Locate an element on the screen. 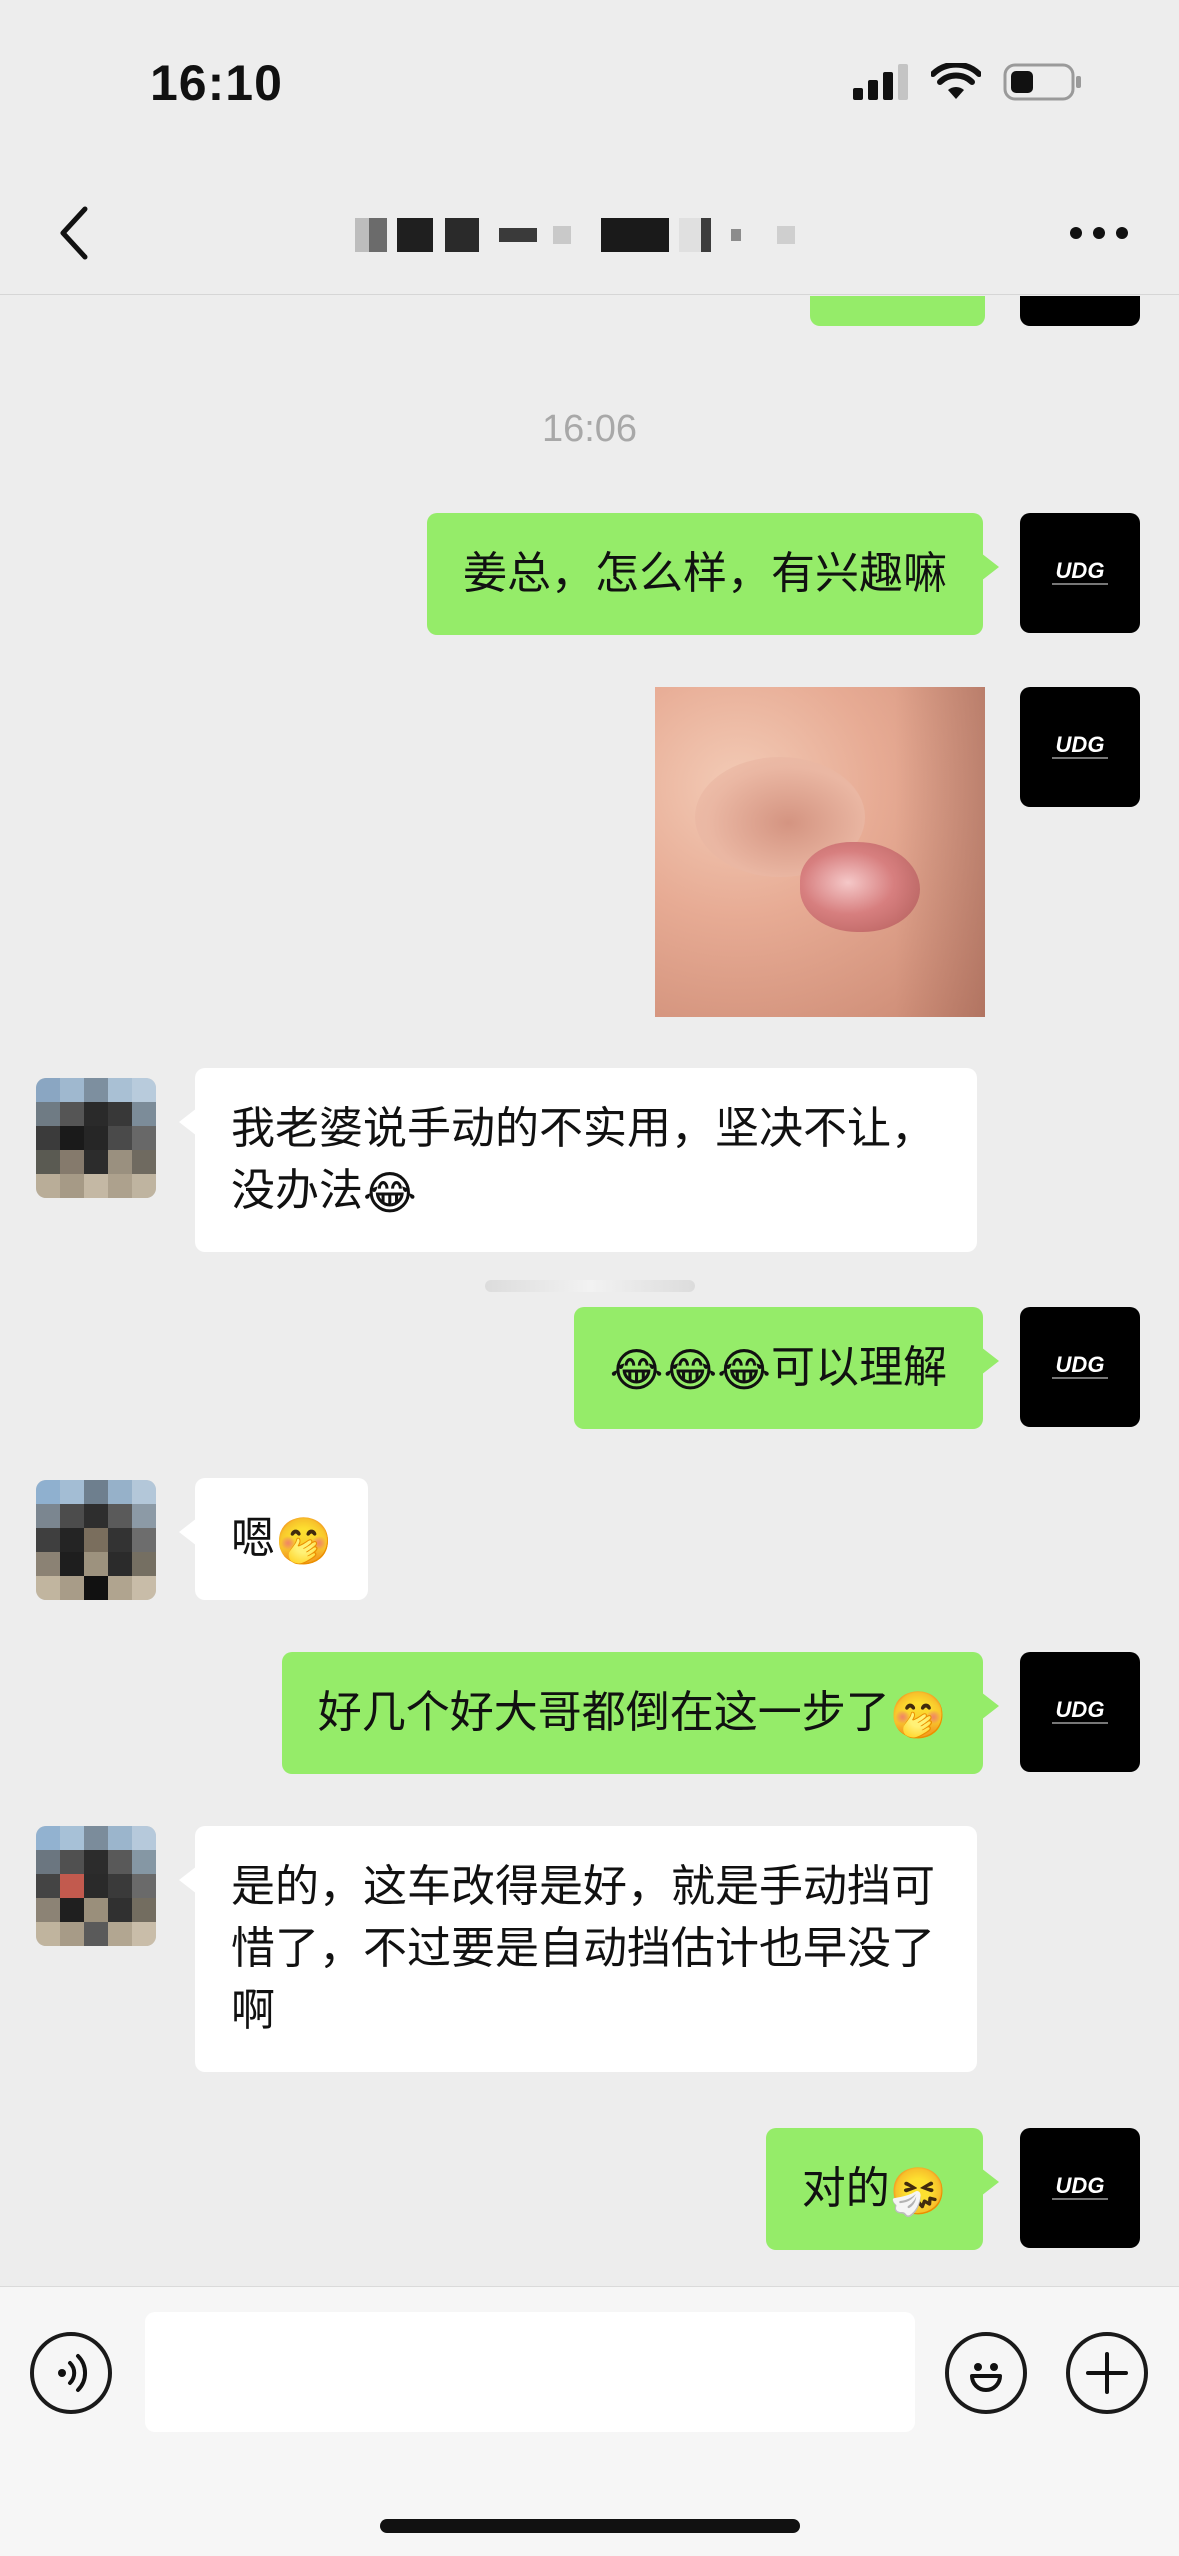 This screenshot has width=1179, height=2556. redacted-mosaic is located at coordinates (595, 235).